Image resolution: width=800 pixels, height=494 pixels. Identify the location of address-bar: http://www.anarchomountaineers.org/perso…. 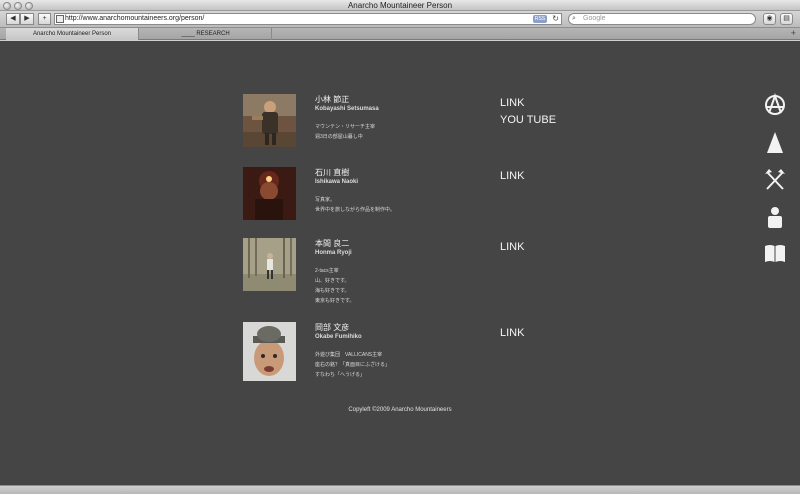
(308, 19).